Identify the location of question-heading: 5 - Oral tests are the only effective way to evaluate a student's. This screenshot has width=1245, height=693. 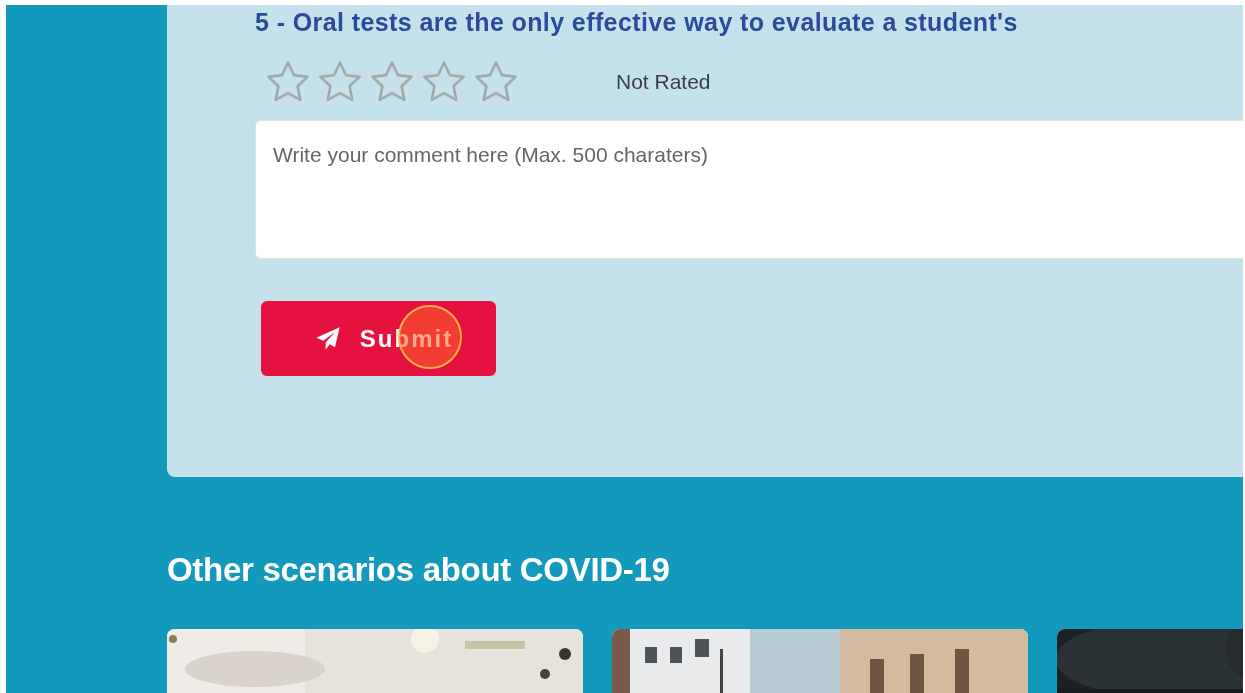
(637, 22).